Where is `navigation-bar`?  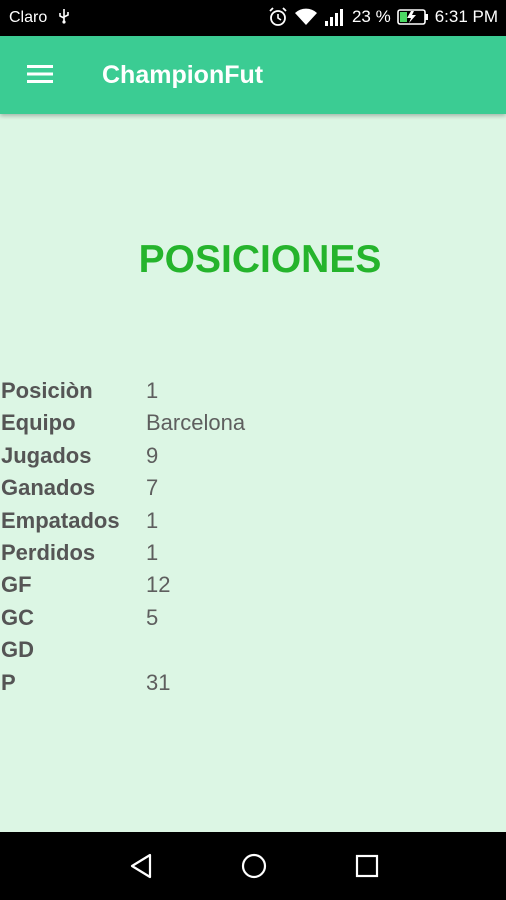 navigation-bar is located at coordinates (253, 866).